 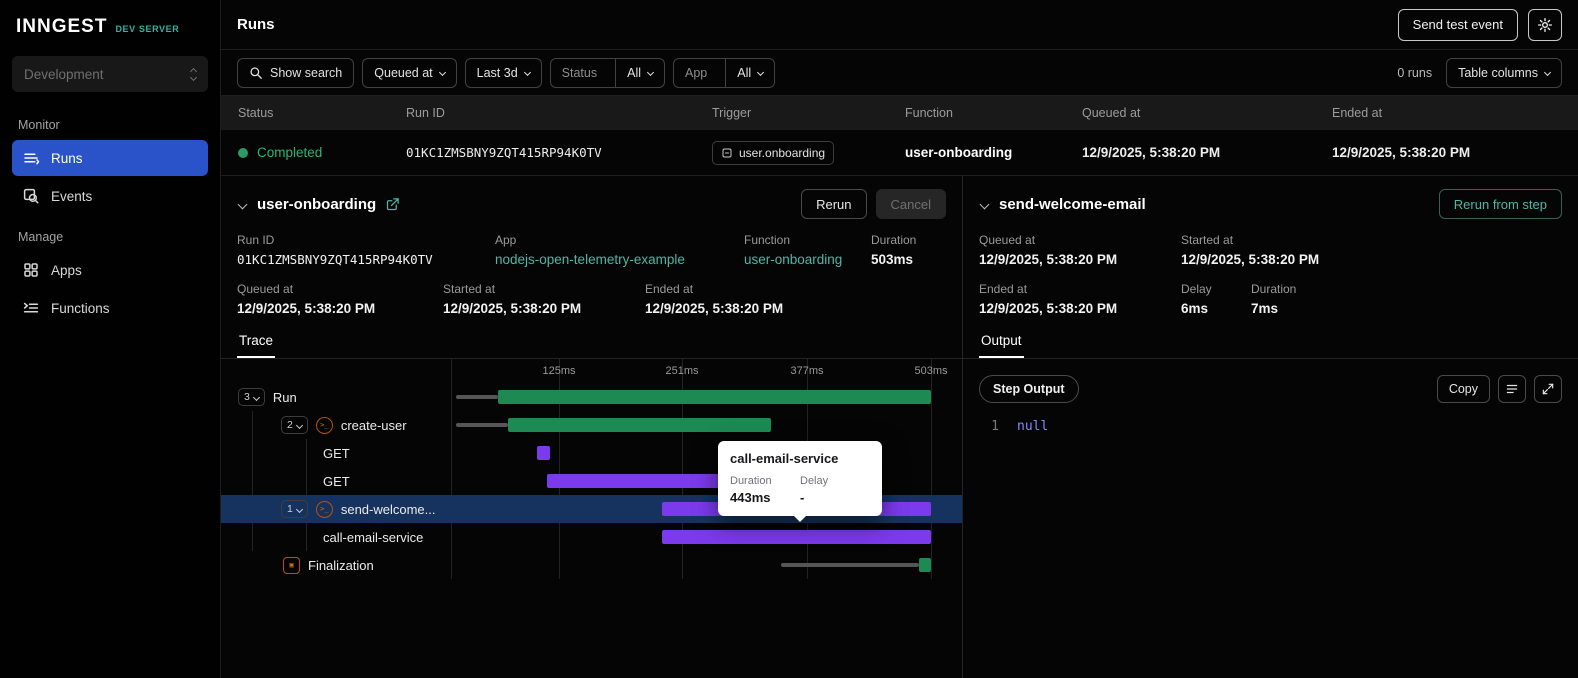 I want to click on trace-row-run: 3 Run, so click(x=591, y=397).